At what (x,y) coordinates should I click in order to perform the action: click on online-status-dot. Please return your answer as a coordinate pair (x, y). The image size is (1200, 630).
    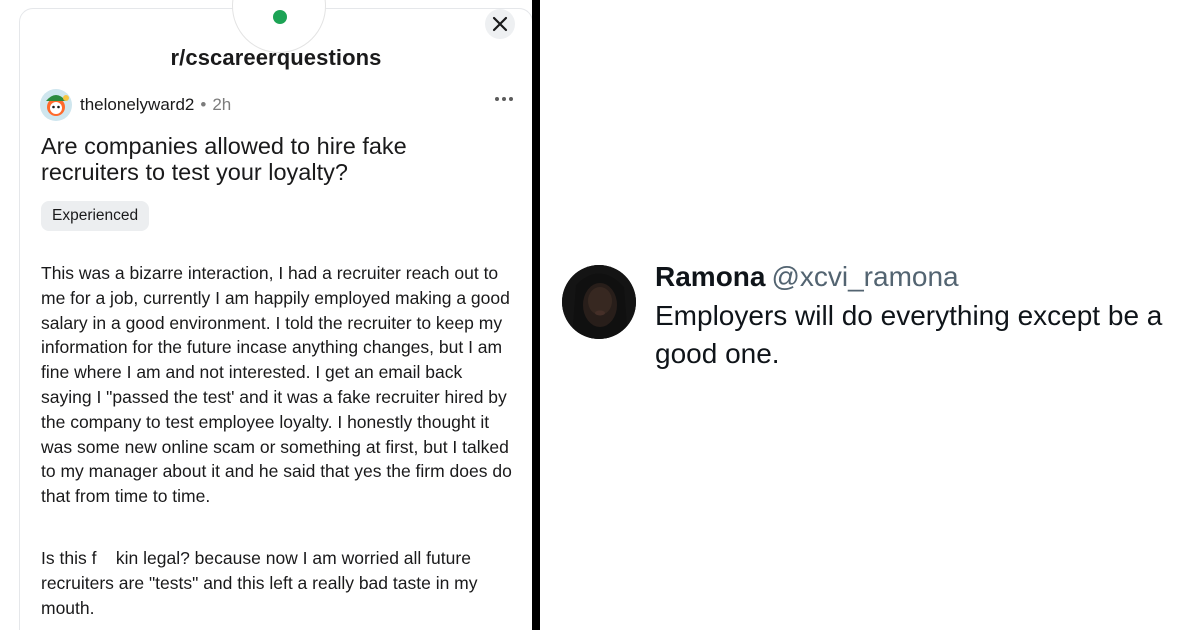
    Looking at the image, I should click on (280, 17).